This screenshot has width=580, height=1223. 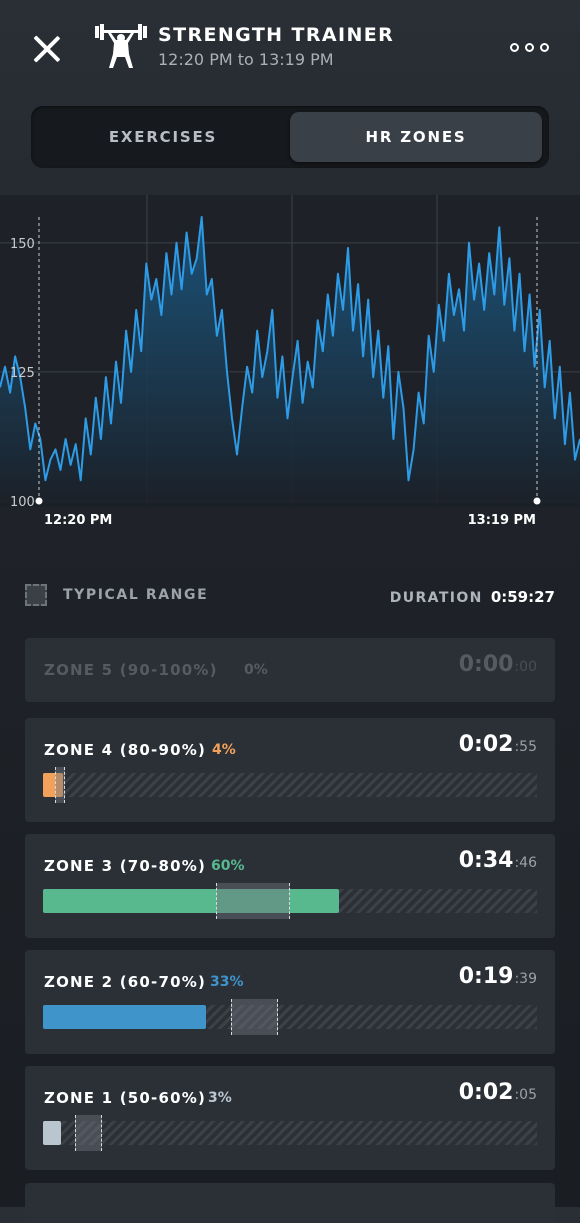 I want to click on zone-time-main: 0:19, so click(x=486, y=976).